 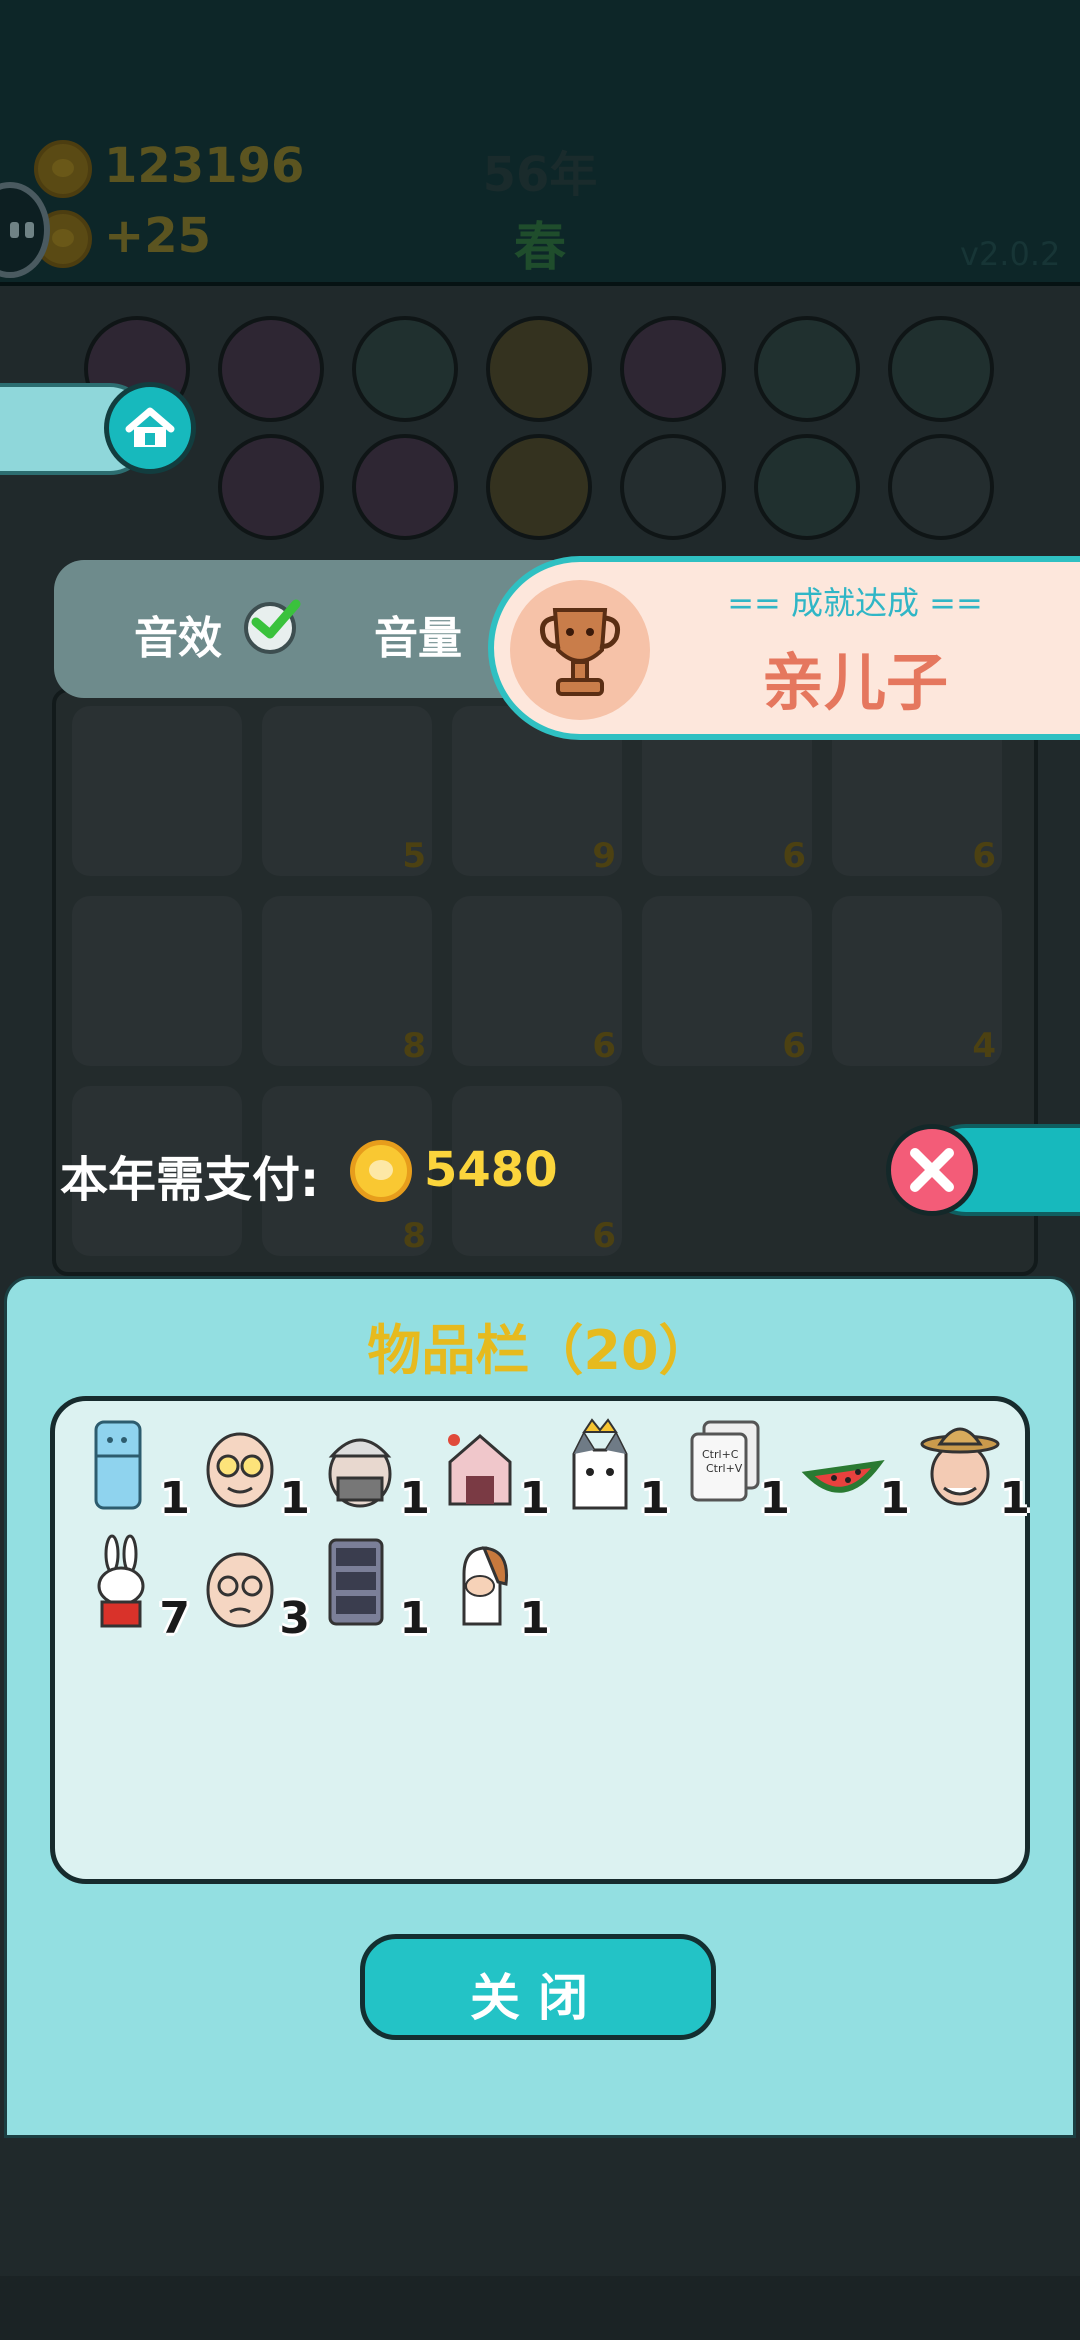 What do you see at coordinates (174, 1618) in the screenshot?
I see `item-count: 7` at bounding box center [174, 1618].